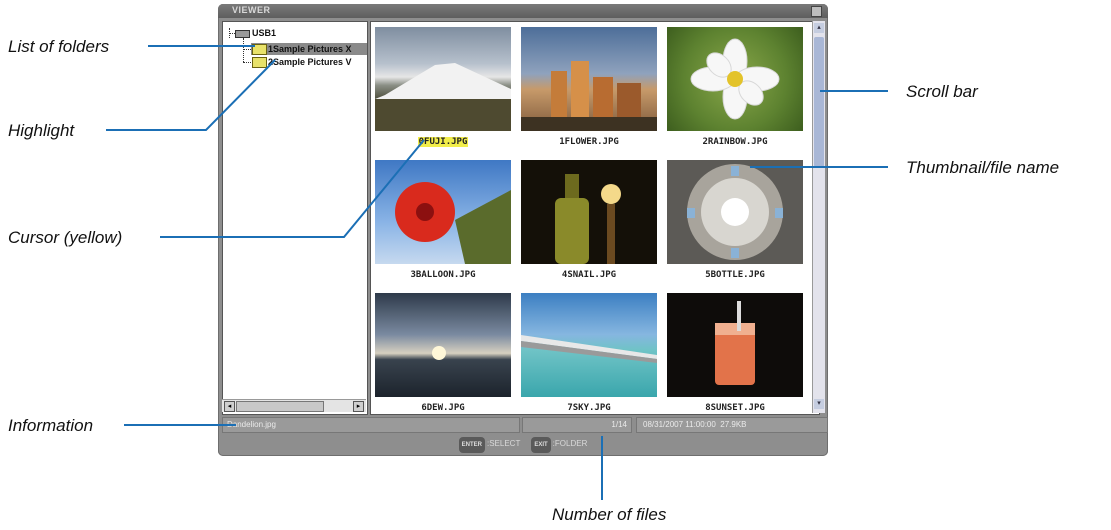 The image size is (1111, 530). What do you see at coordinates (942, 91) in the screenshot?
I see `callout-scroll-bar: Scroll bar` at bounding box center [942, 91].